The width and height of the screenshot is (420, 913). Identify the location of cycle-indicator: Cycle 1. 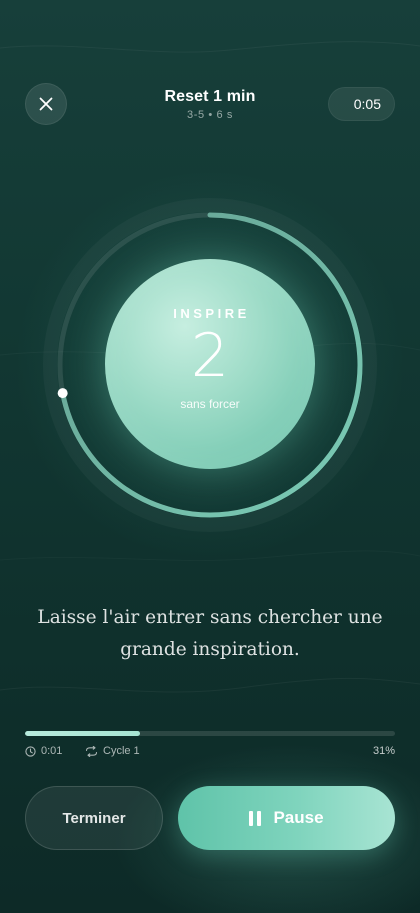
(112, 751).